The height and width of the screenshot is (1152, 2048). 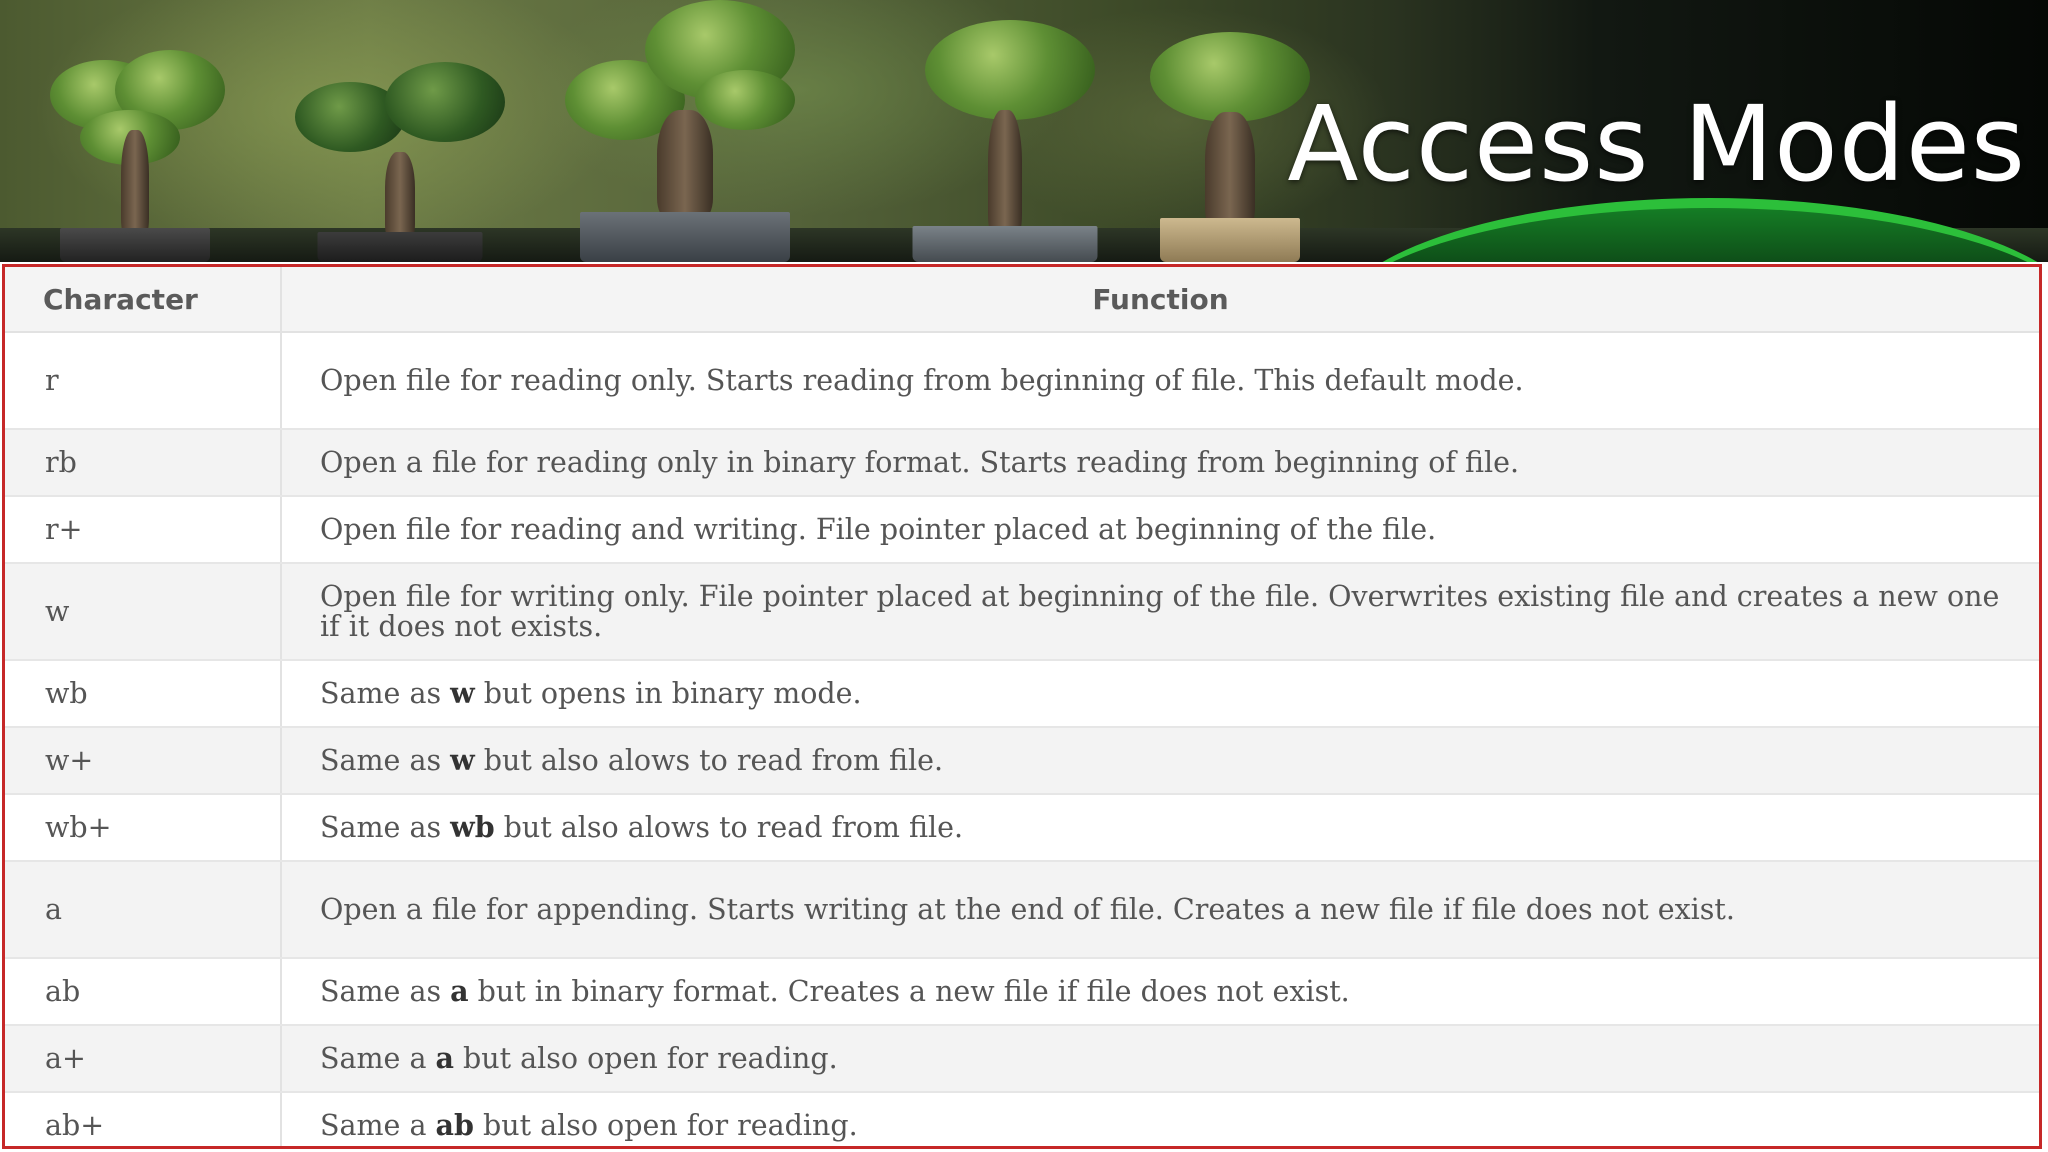 What do you see at coordinates (143, 992) in the screenshot?
I see `mode-character: ab` at bounding box center [143, 992].